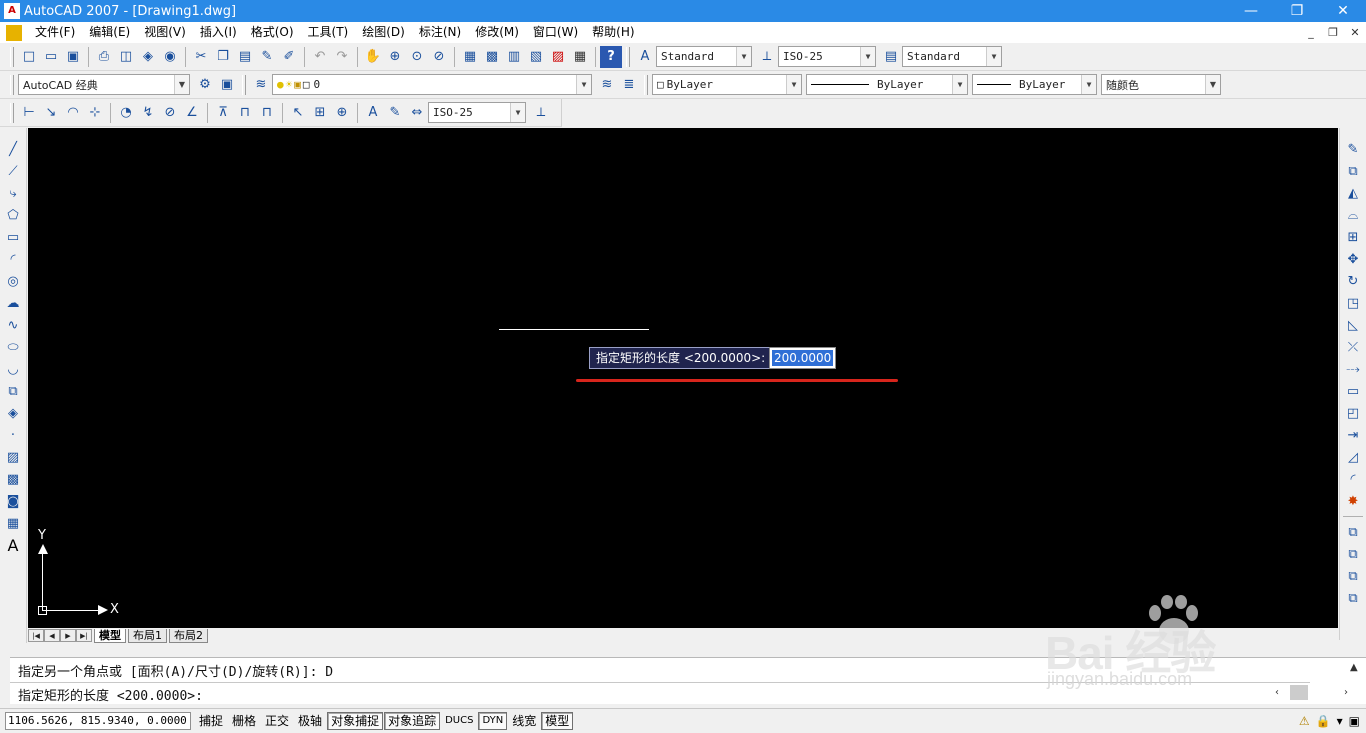  Describe the element at coordinates (541, 113) in the screenshot. I see `dim-style-manager-icon: ⟂` at that location.